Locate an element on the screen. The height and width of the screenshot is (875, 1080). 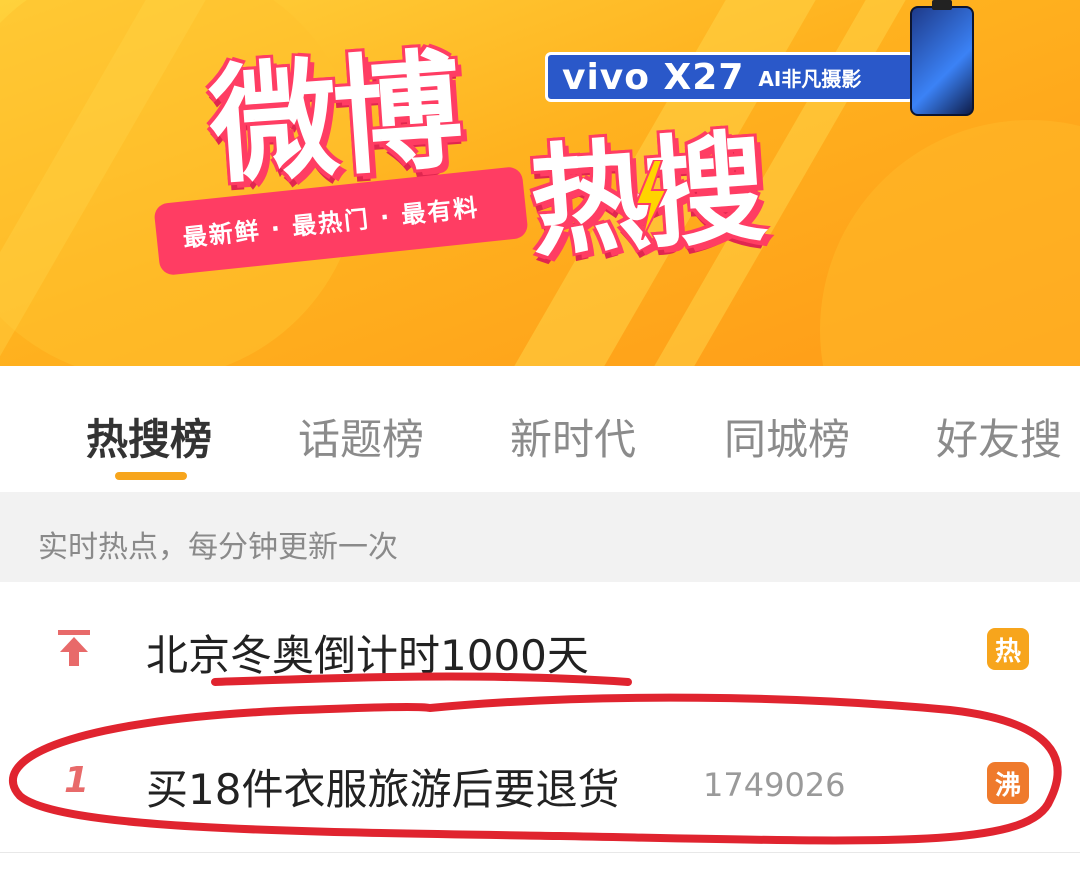
boiling-badge: 沸 is located at coordinates (1008, 783).